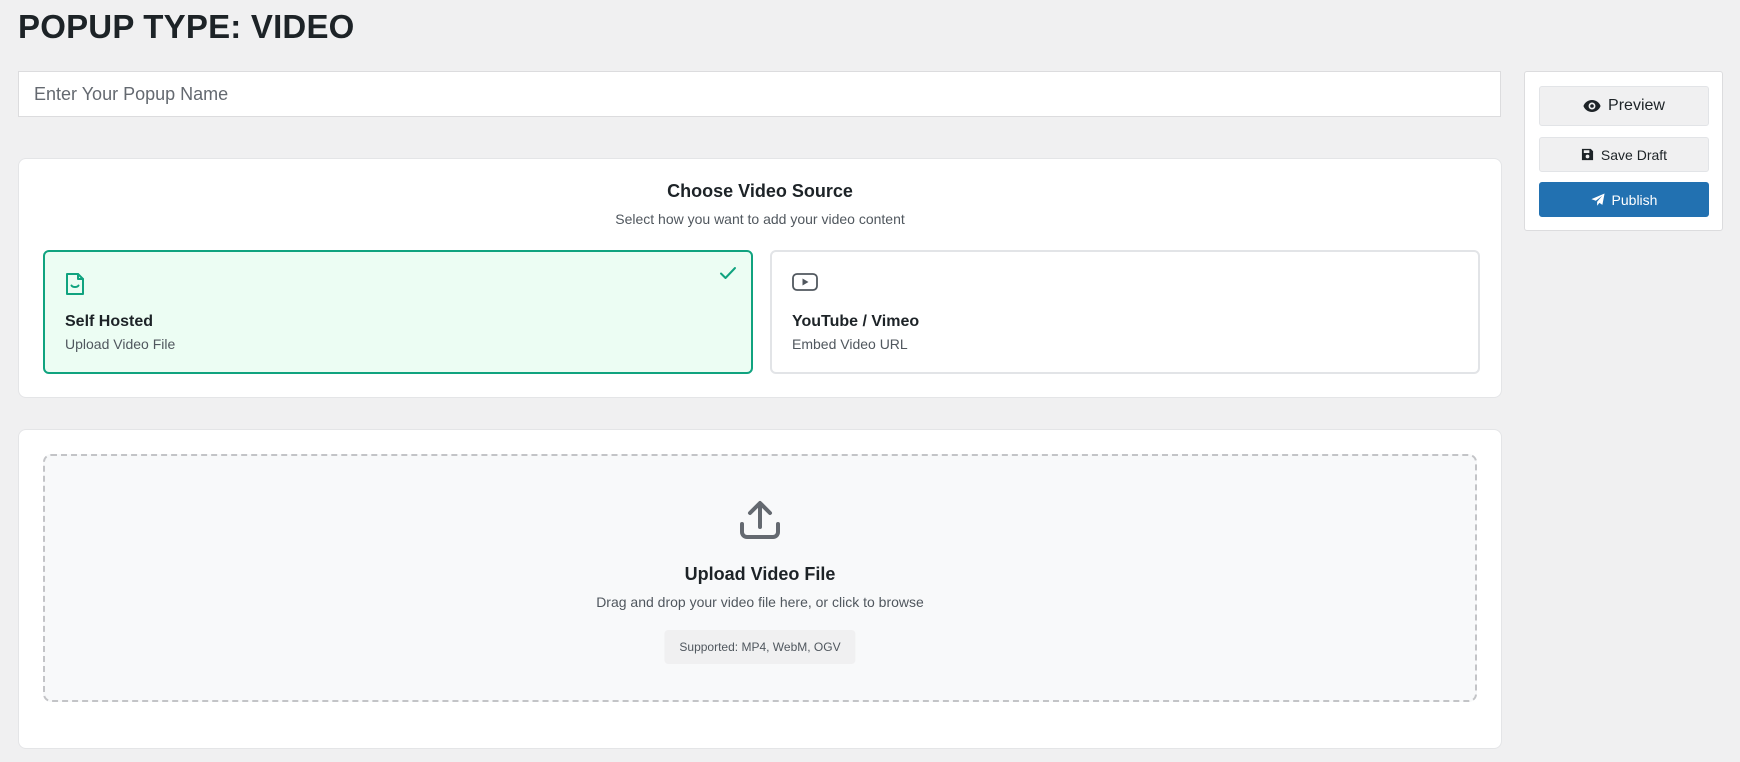  I want to click on publish-button: Publish, so click(1624, 199).